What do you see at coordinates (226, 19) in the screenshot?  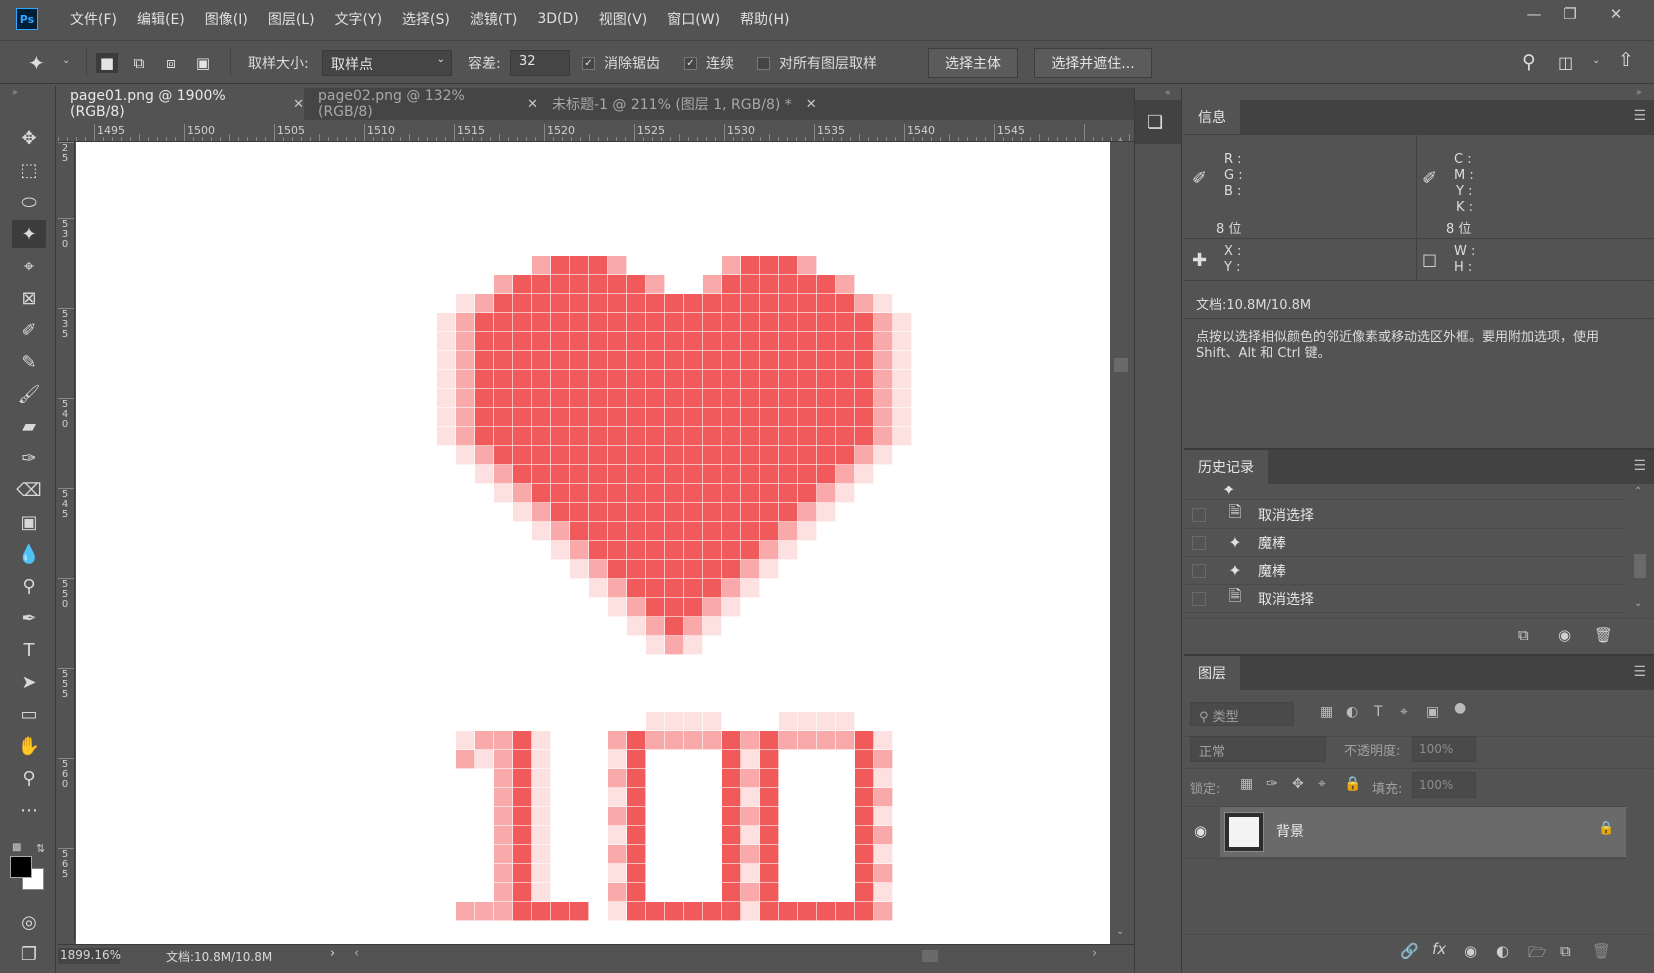 I see `menu-image: 图像(I)` at bounding box center [226, 19].